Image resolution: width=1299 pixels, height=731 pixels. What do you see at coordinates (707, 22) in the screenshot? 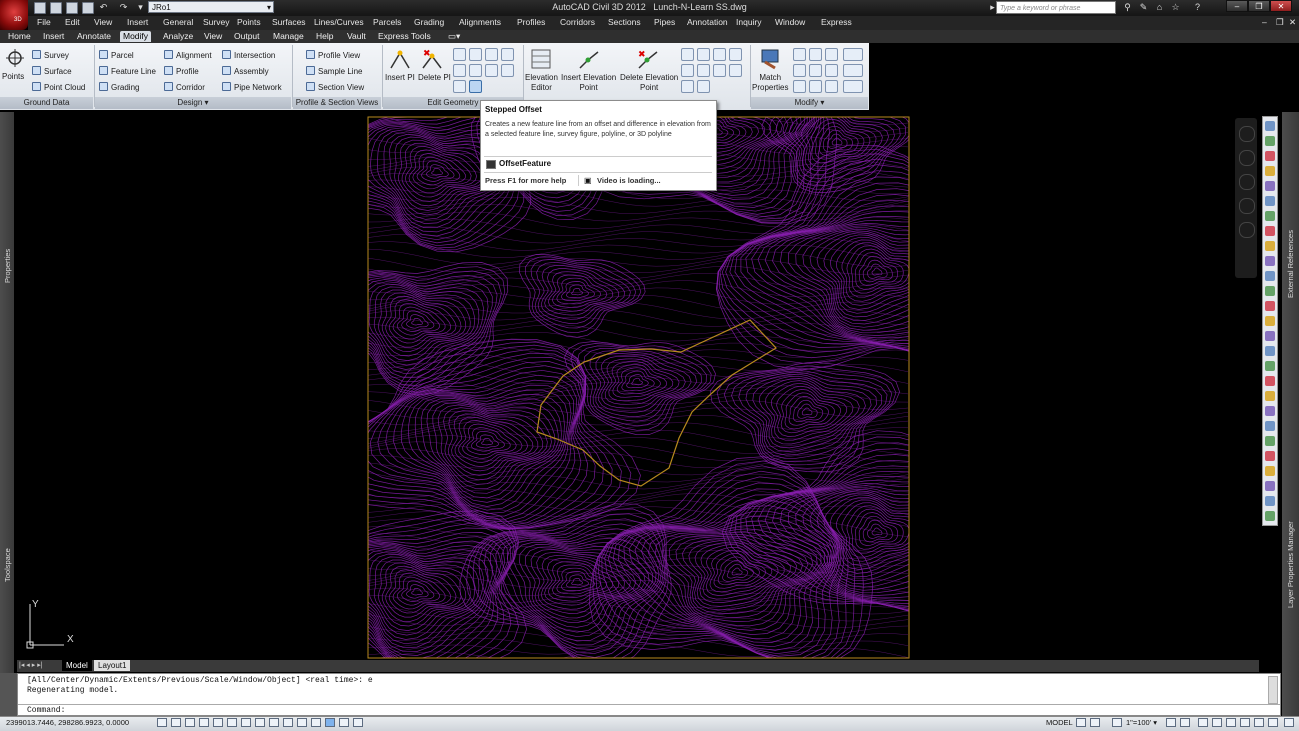
I see `menu-annotation: Annotation` at bounding box center [707, 22].